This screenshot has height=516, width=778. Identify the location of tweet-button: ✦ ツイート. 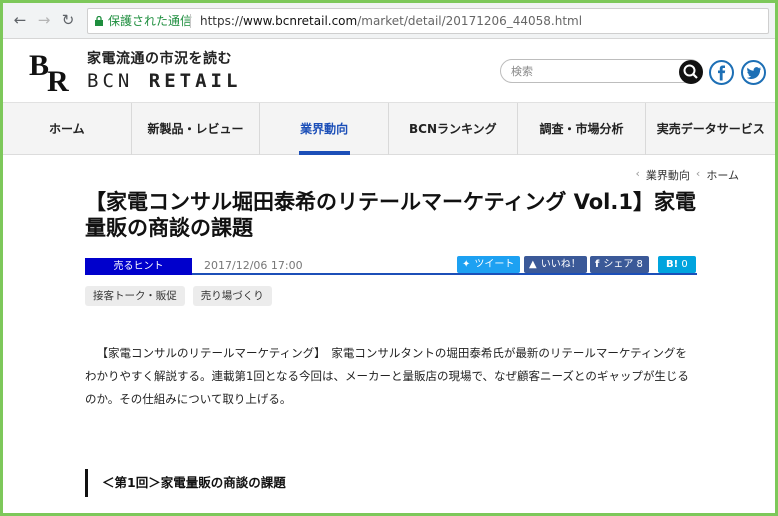
(489, 264).